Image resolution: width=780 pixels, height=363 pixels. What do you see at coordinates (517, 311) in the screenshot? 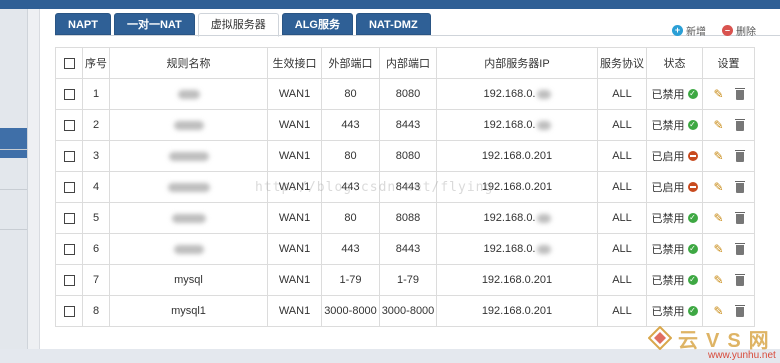
I see `row-server-ip-cell: 192.168.0.201` at bounding box center [517, 311].